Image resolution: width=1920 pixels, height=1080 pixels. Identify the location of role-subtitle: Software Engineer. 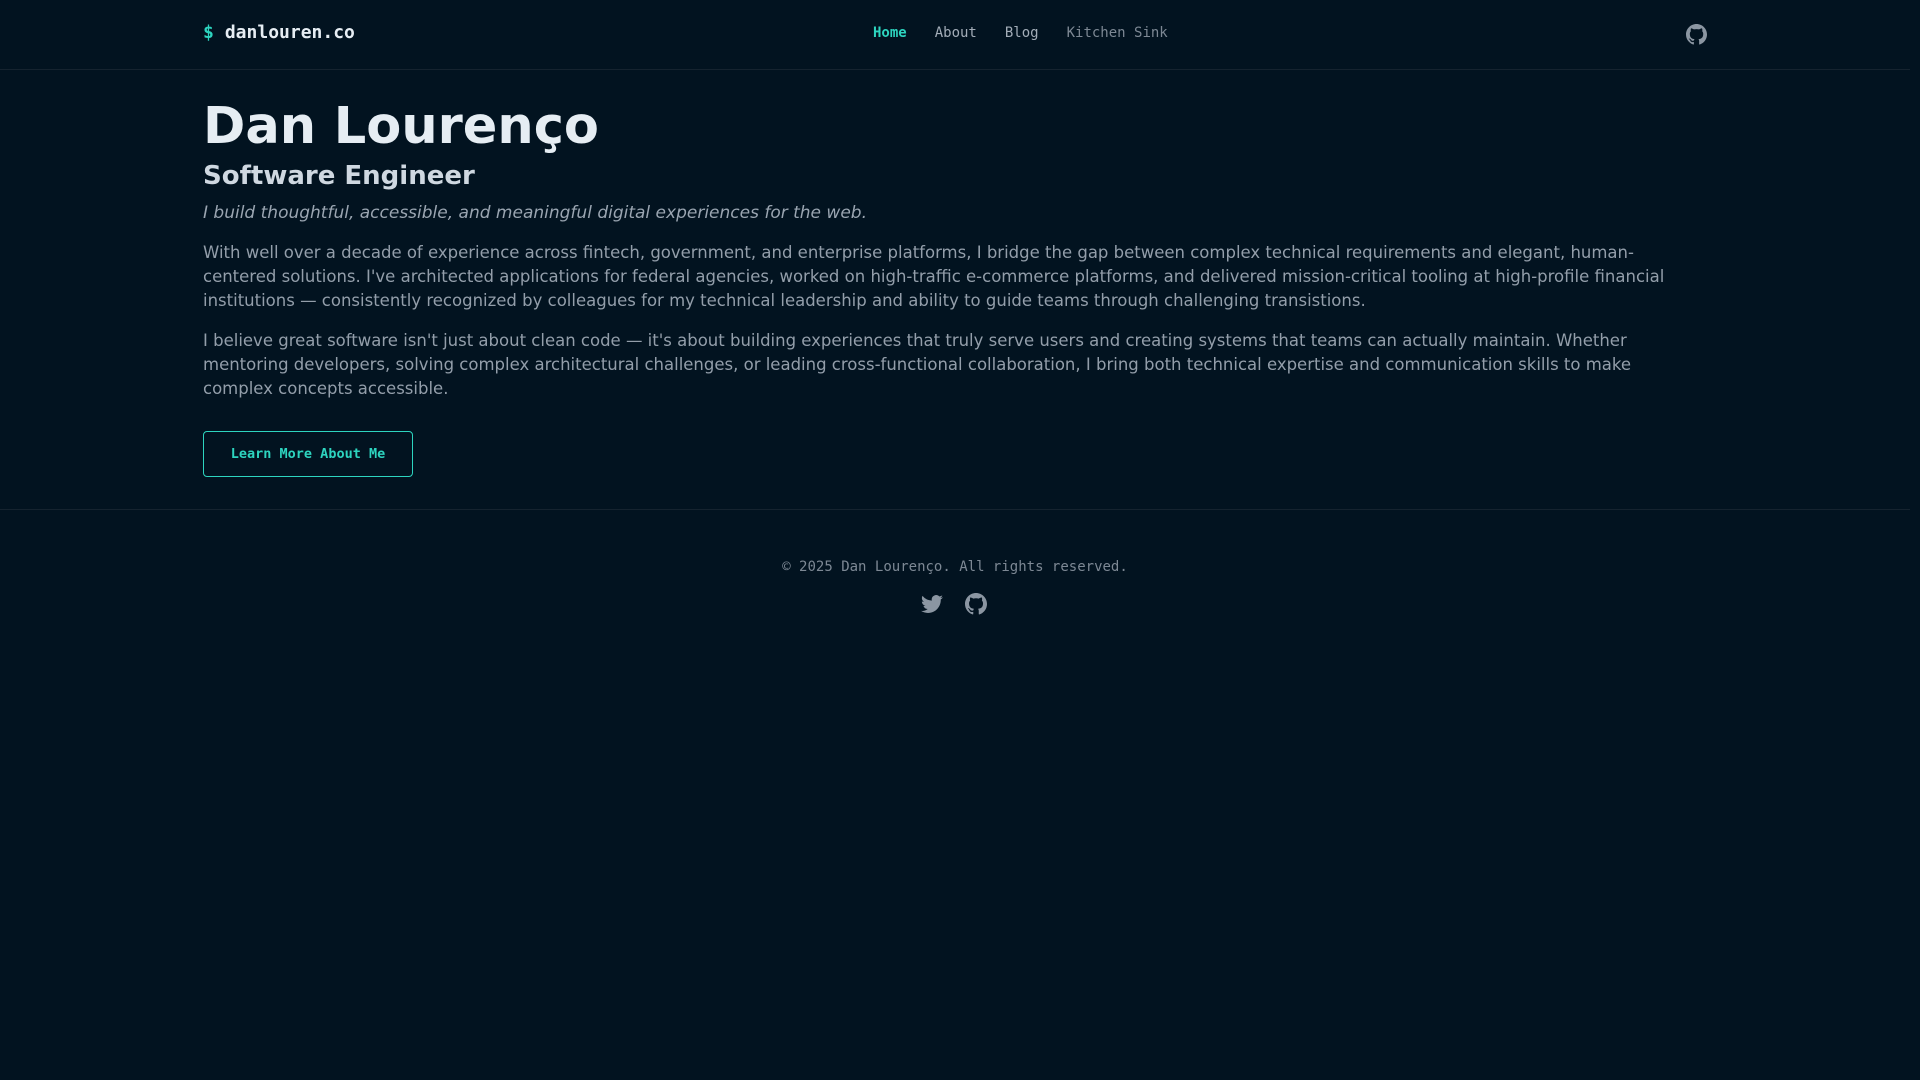
(339, 176).